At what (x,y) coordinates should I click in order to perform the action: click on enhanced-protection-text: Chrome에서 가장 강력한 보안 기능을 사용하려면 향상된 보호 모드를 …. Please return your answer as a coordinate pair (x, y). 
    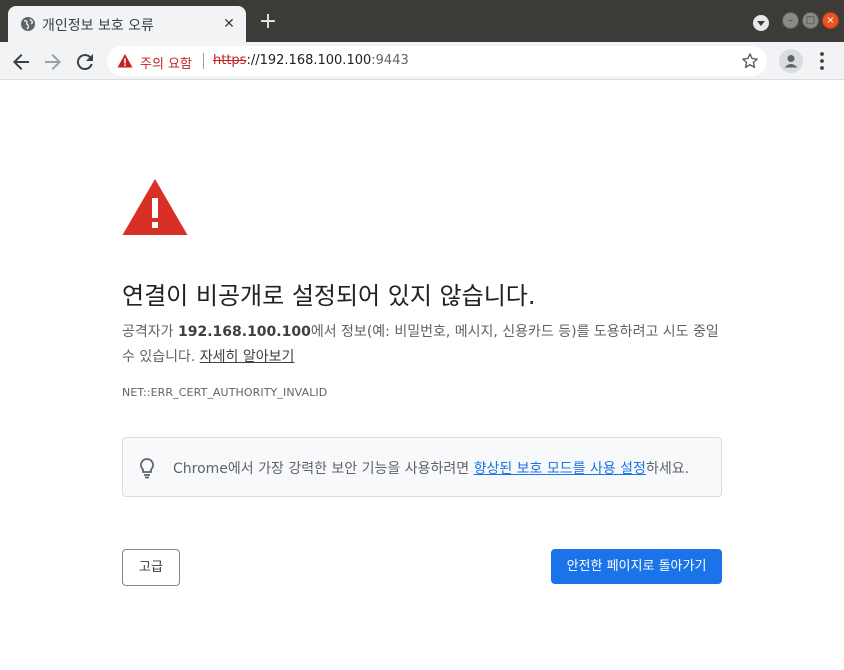
    Looking at the image, I should click on (431, 468).